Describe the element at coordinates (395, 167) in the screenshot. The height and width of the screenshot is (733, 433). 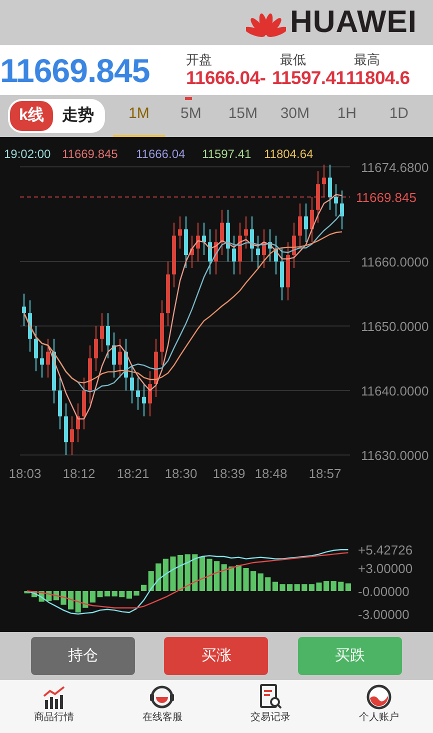
I see `price-axis-label: 11674.6800` at that location.